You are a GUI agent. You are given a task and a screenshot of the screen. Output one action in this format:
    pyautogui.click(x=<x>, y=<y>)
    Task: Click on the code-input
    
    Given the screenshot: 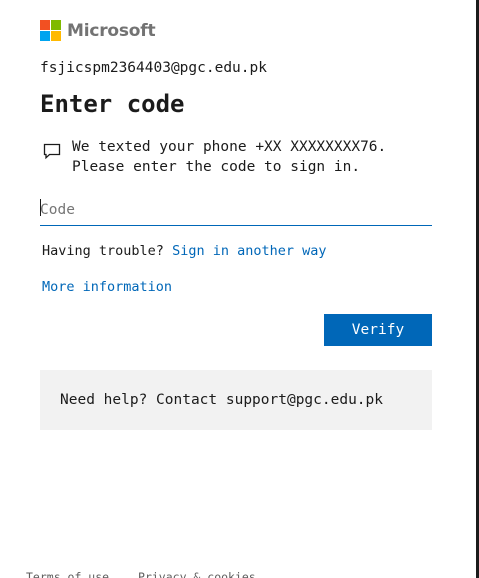 What is the action you would take?
    pyautogui.click(x=236, y=210)
    